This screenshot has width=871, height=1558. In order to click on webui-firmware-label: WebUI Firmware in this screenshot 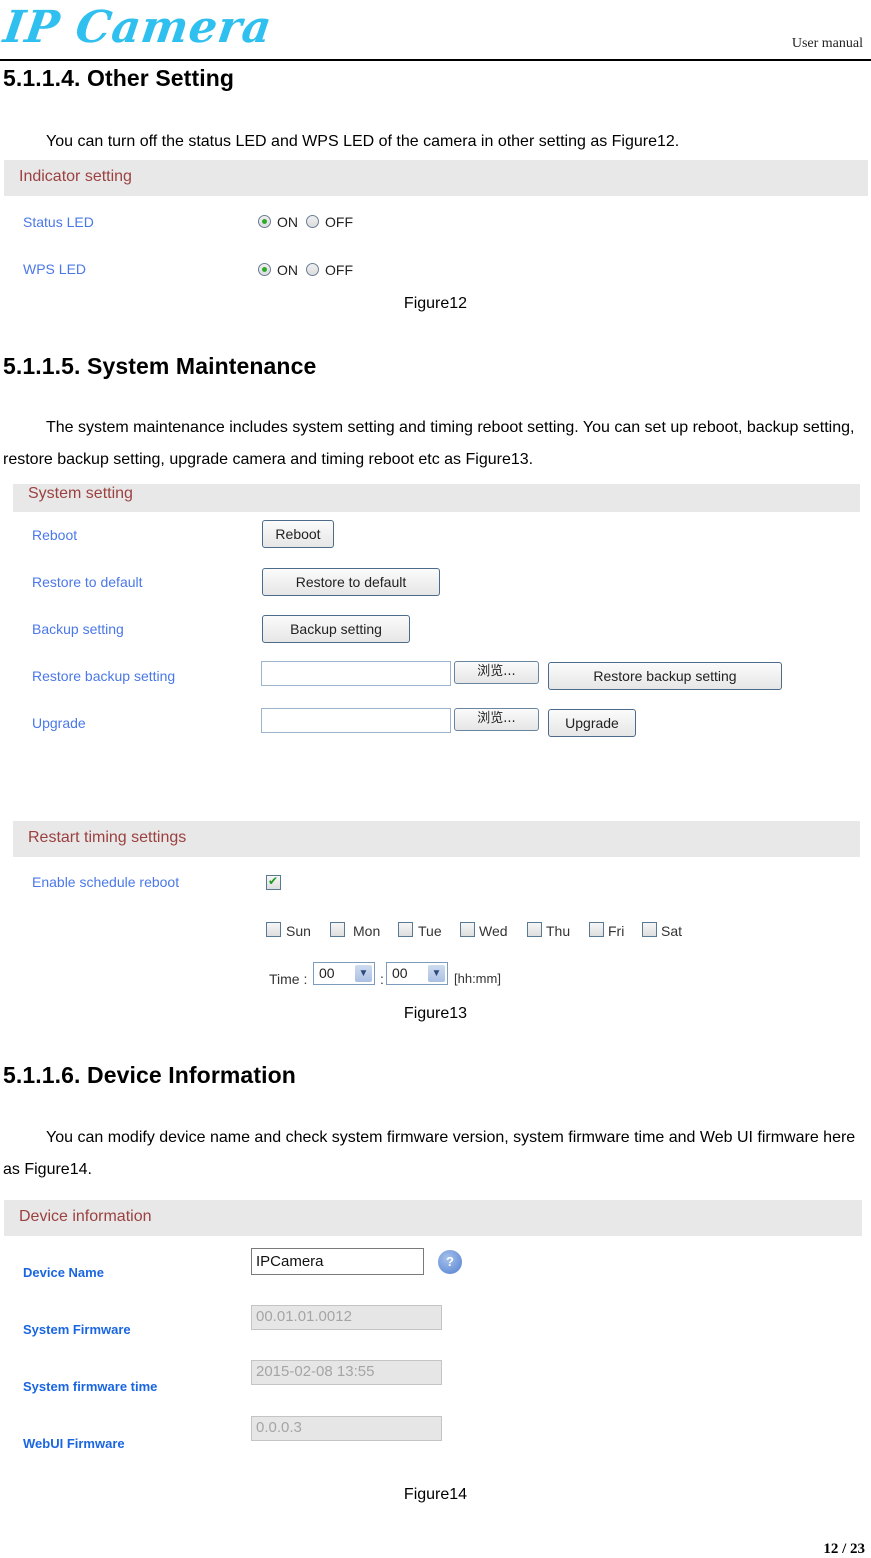, I will do `click(74, 1443)`.